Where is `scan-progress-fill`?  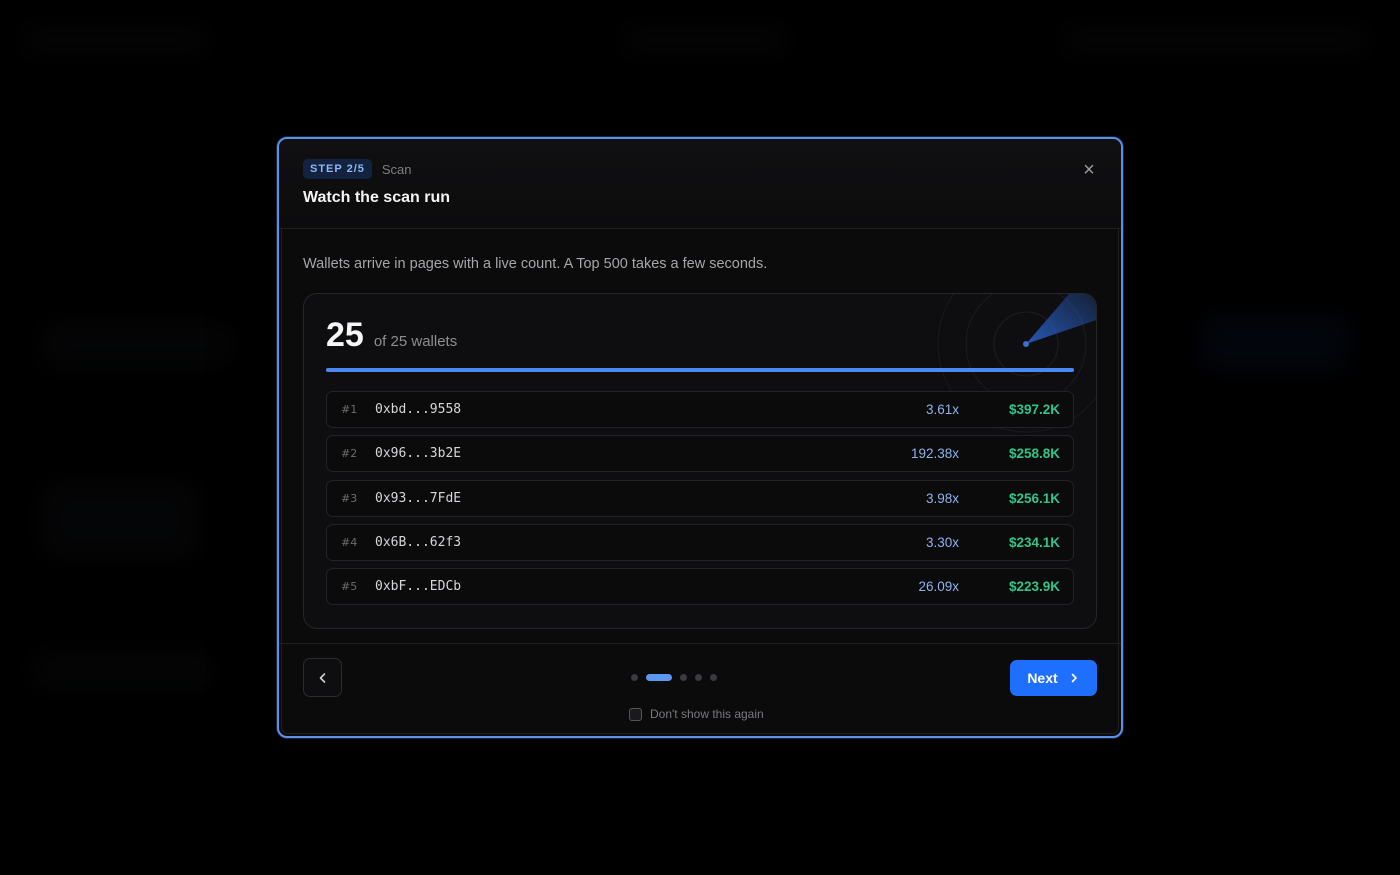 scan-progress-fill is located at coordinates (700, 370).